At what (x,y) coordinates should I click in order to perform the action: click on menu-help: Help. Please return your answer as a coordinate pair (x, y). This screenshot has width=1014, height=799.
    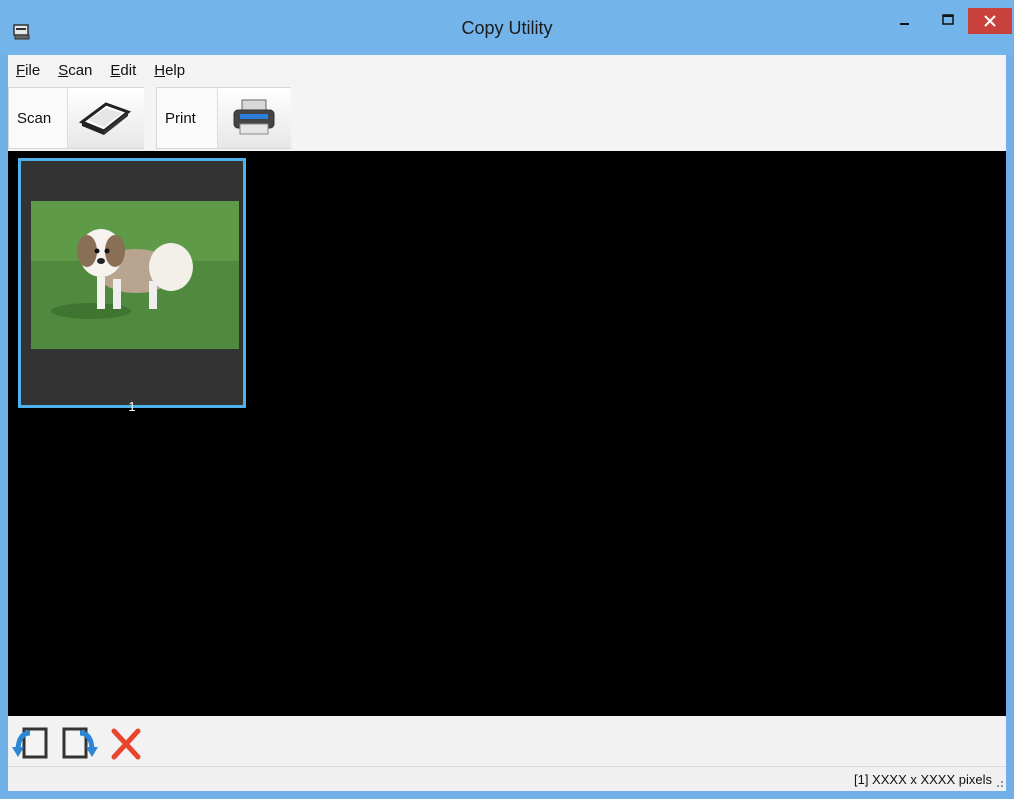
    Looking at the image, I should click on (169, 70).